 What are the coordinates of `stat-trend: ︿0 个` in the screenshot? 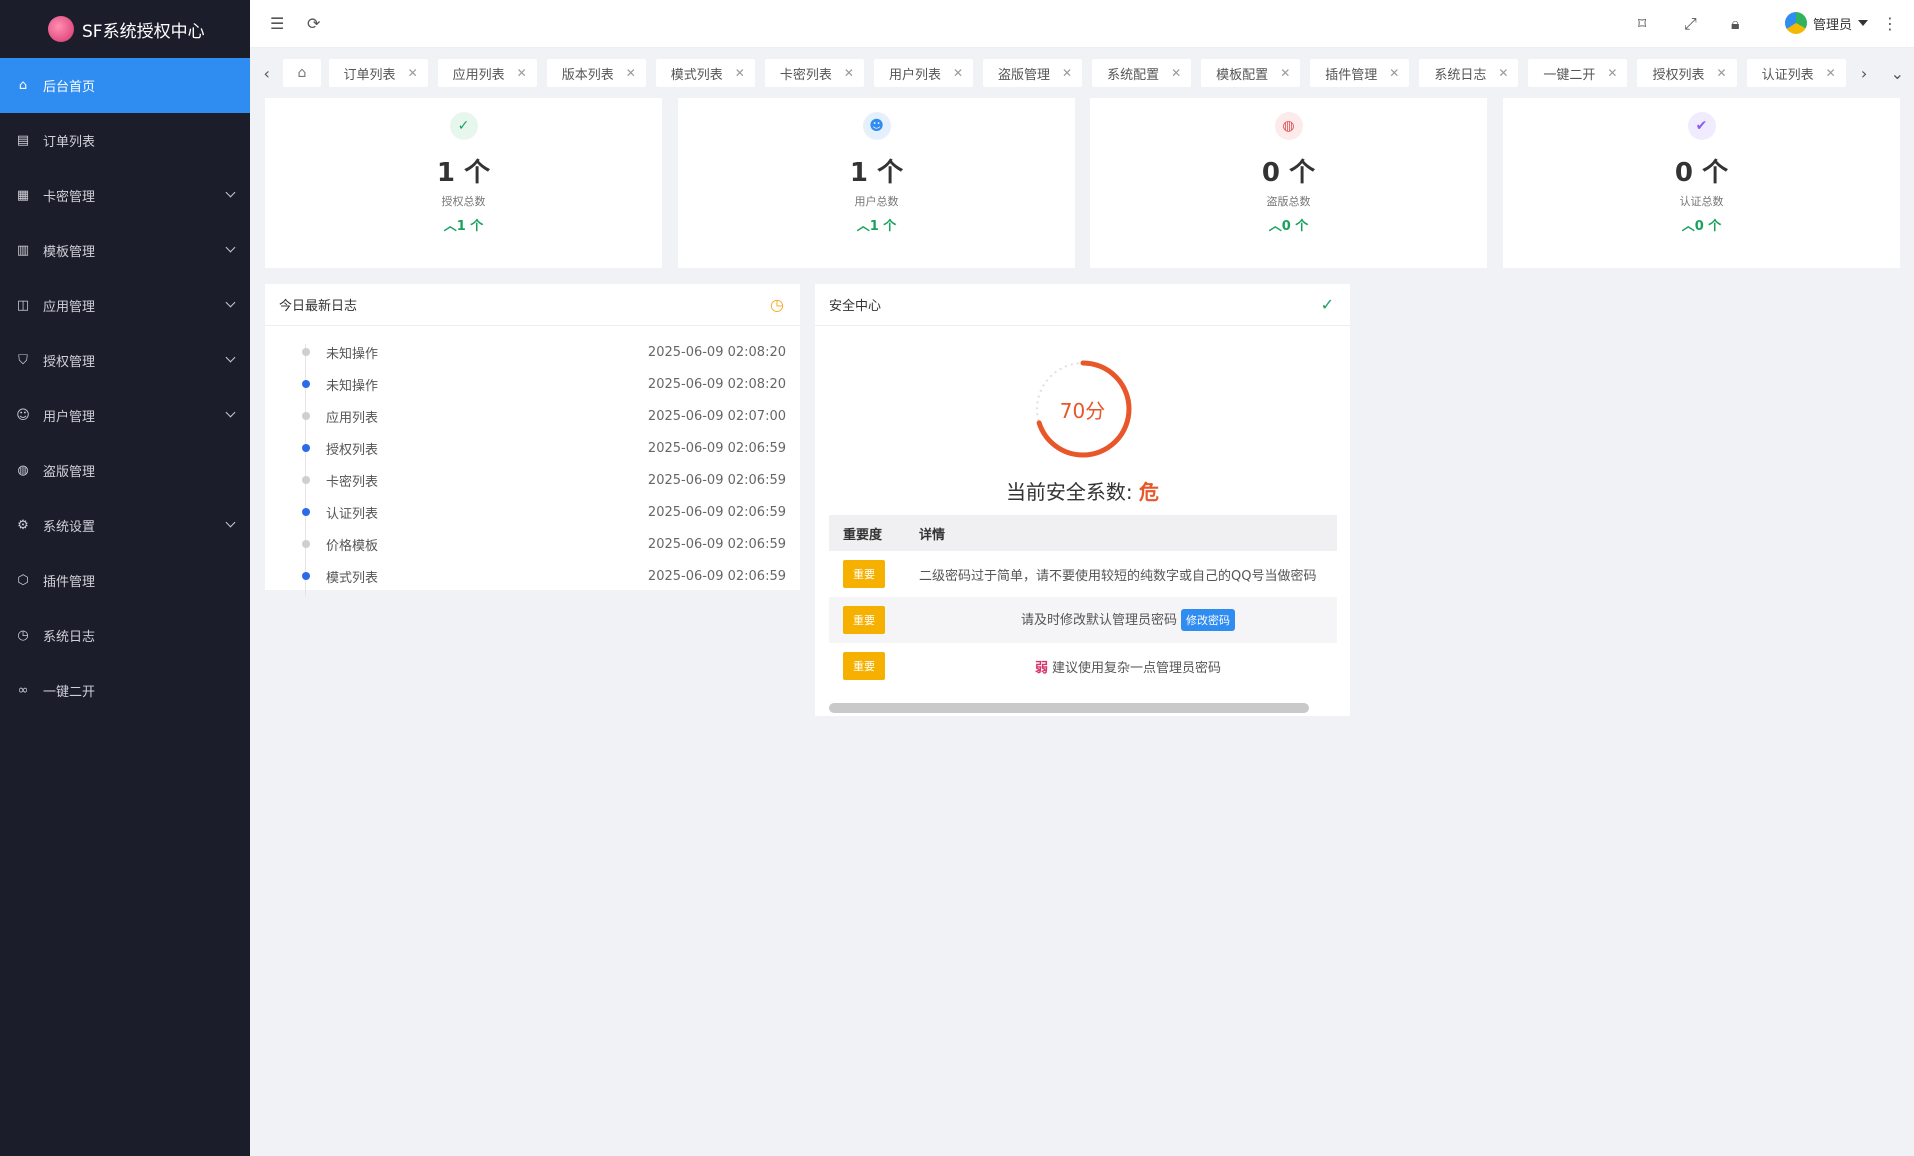 It's located at (1288, 224).